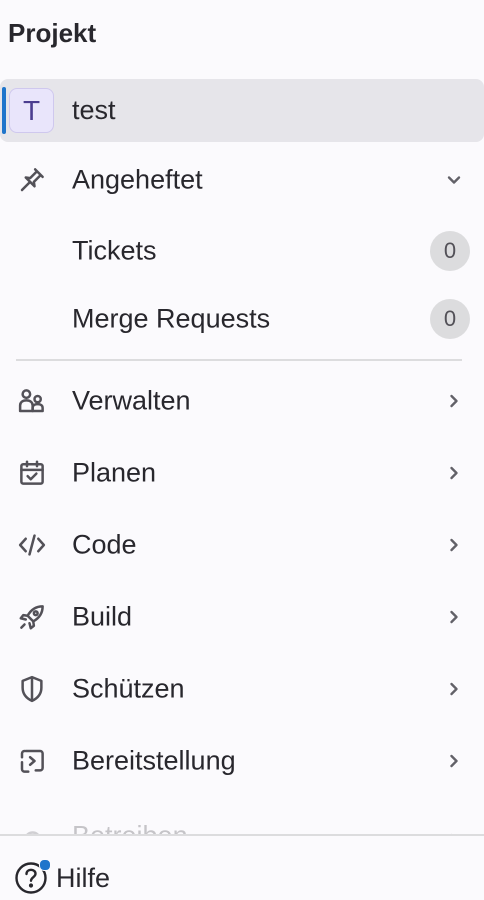 The image size is (484, 900). Describe the element at coordinates (454, 180) in the screenshot. I see `chevron-down-icon` at that location.